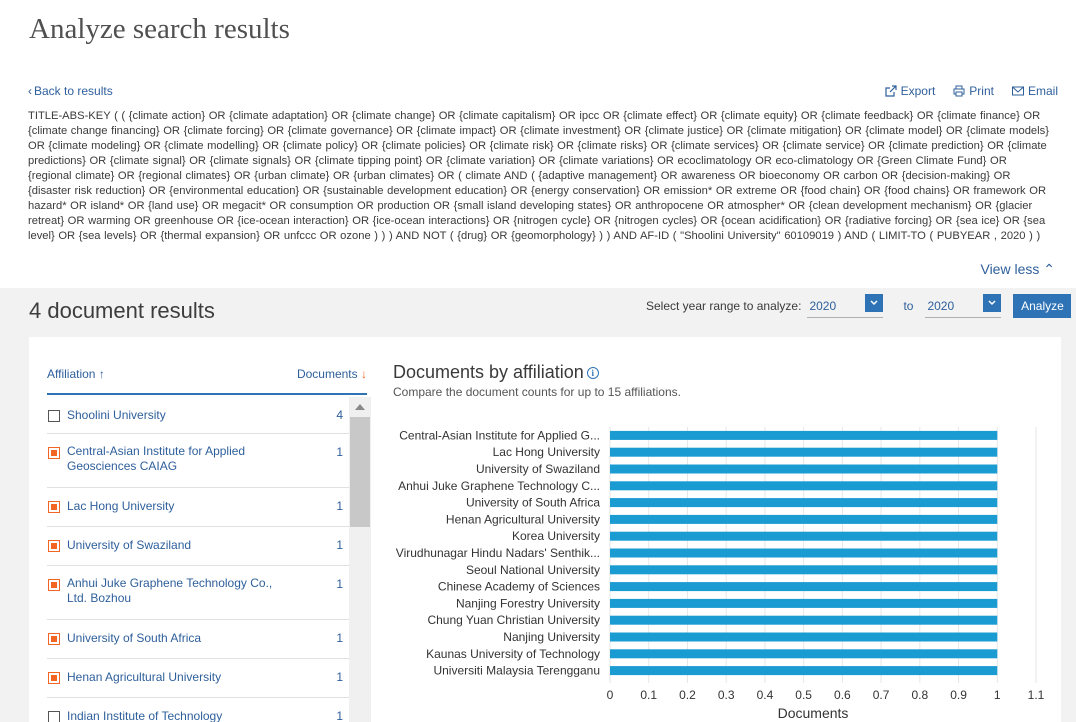  What do you see at coordinates (1036, 695) in the screenshot?
I see `x-tick-label: 1.1` at bounding box center [1036, 695].